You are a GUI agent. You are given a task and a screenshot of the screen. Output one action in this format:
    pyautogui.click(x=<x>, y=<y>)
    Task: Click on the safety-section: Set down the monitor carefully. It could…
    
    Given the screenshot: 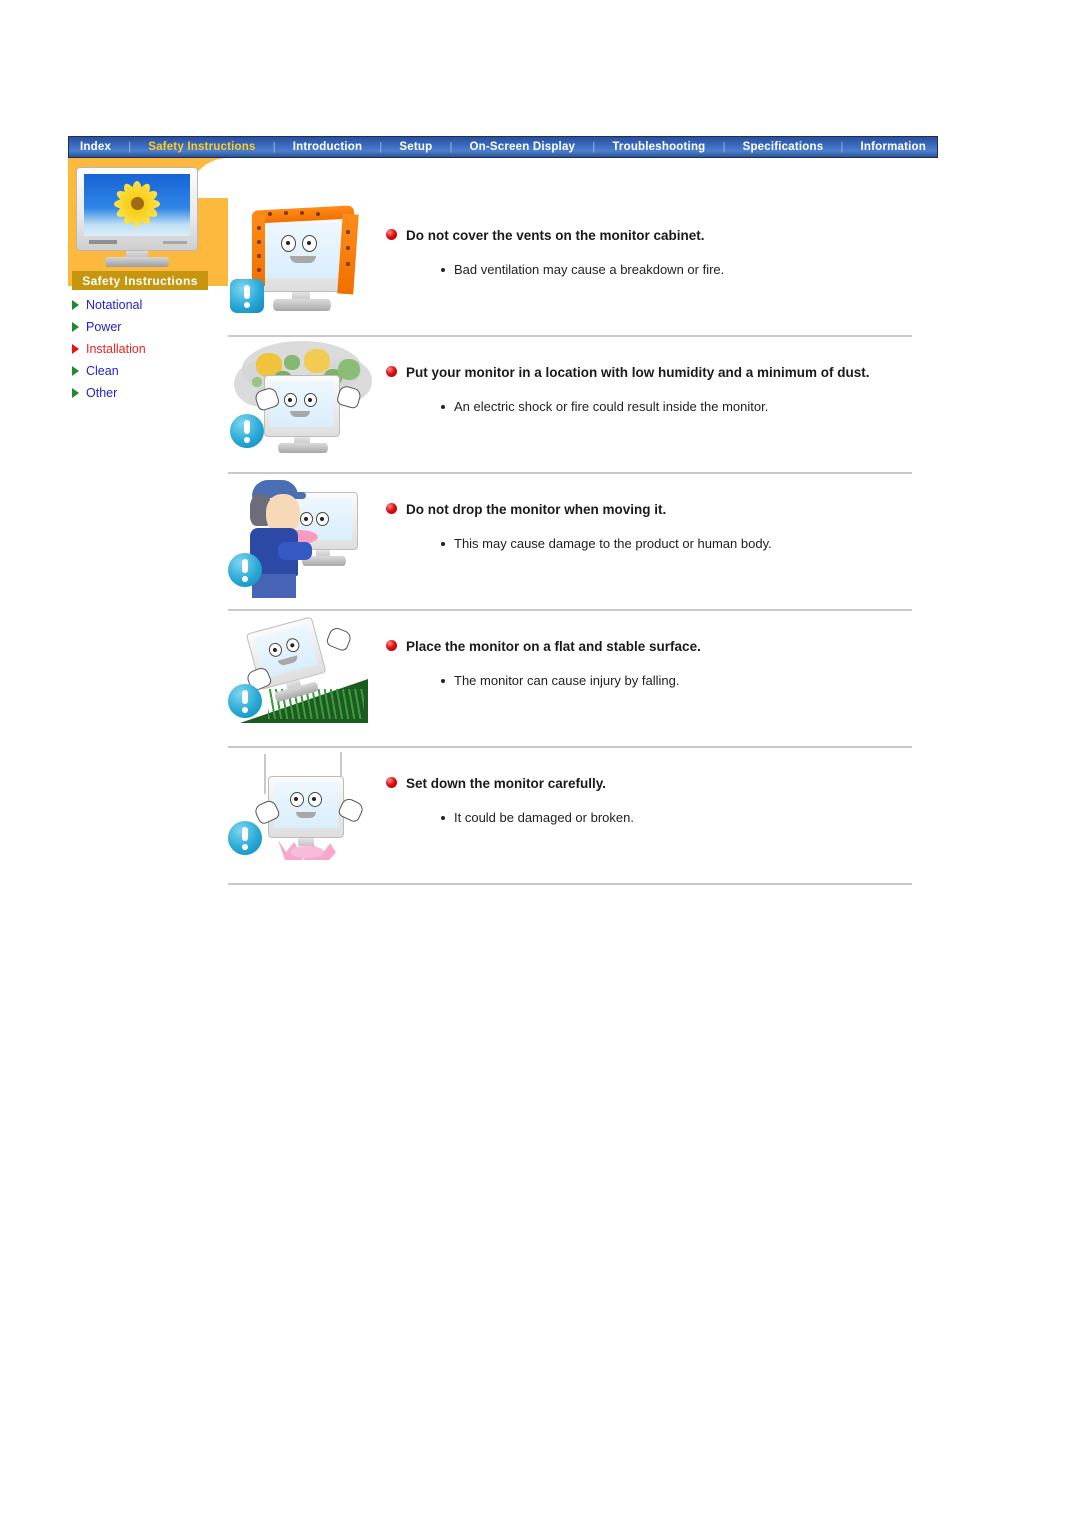 What is the action you would take?
    pyautogui.click(x=570, y=816)
    